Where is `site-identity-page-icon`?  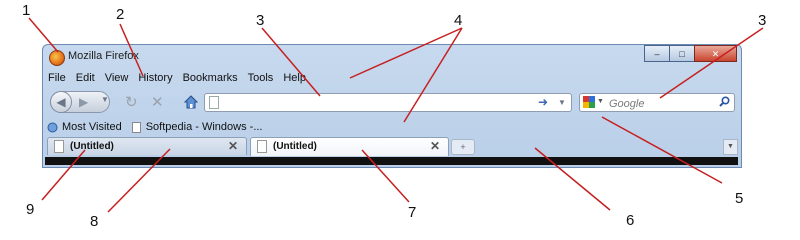
site-identity-page-icon is located at coordinates (214, 102).